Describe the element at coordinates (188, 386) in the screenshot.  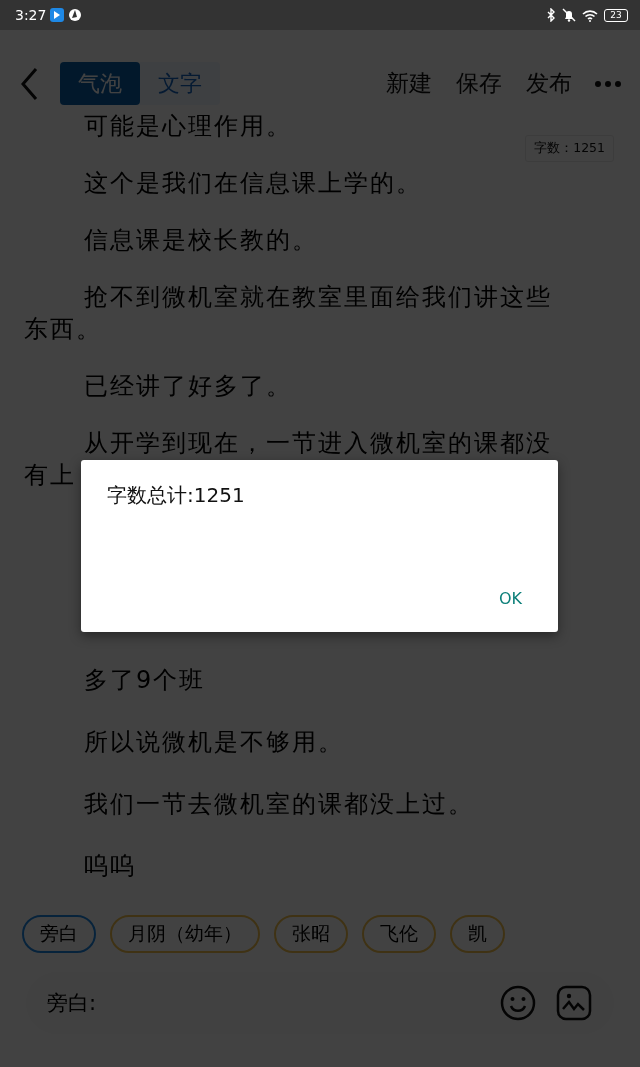
I see `paragraph: 已经讲了好多了。` at that location.